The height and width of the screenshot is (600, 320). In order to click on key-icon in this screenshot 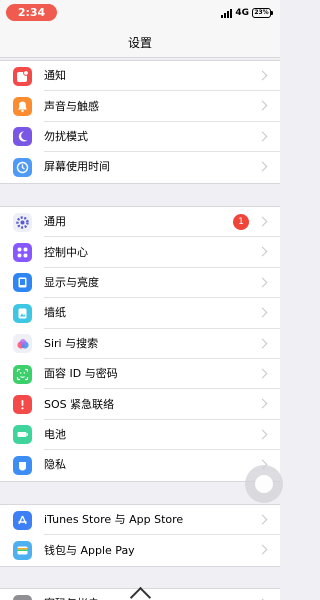, I will do `click(22, 597)`.